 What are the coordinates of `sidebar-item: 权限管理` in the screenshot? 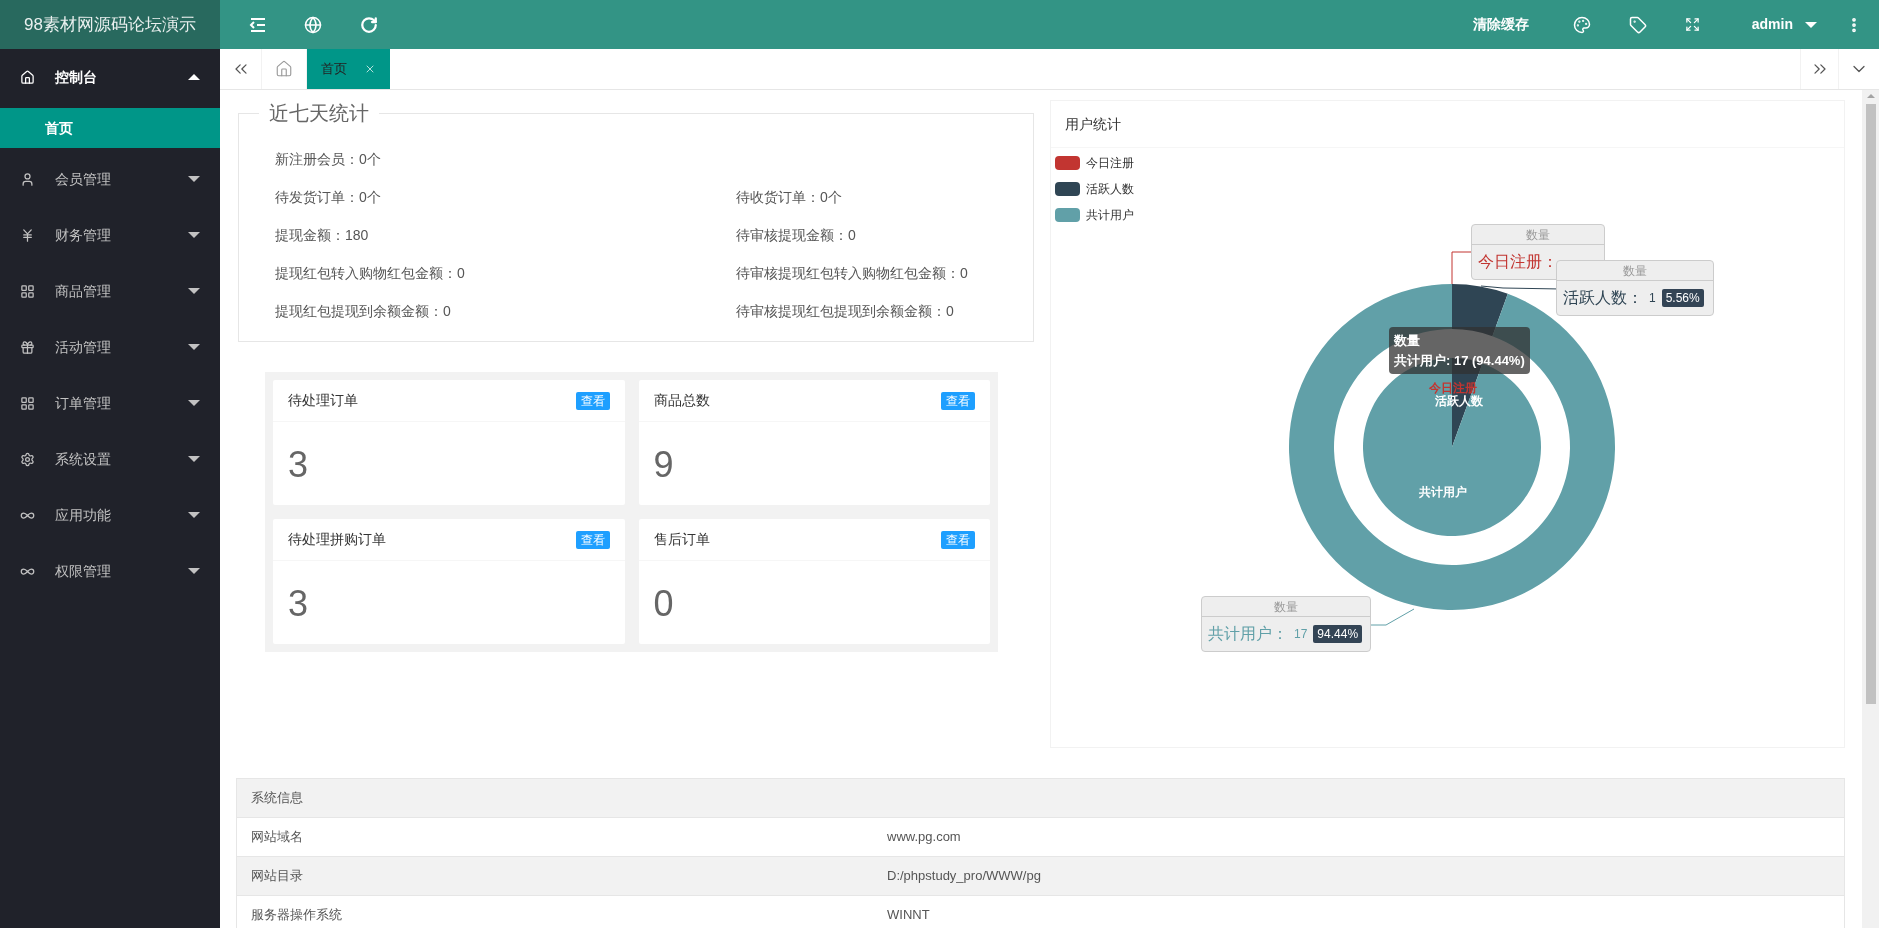 It's located at (110, 571).